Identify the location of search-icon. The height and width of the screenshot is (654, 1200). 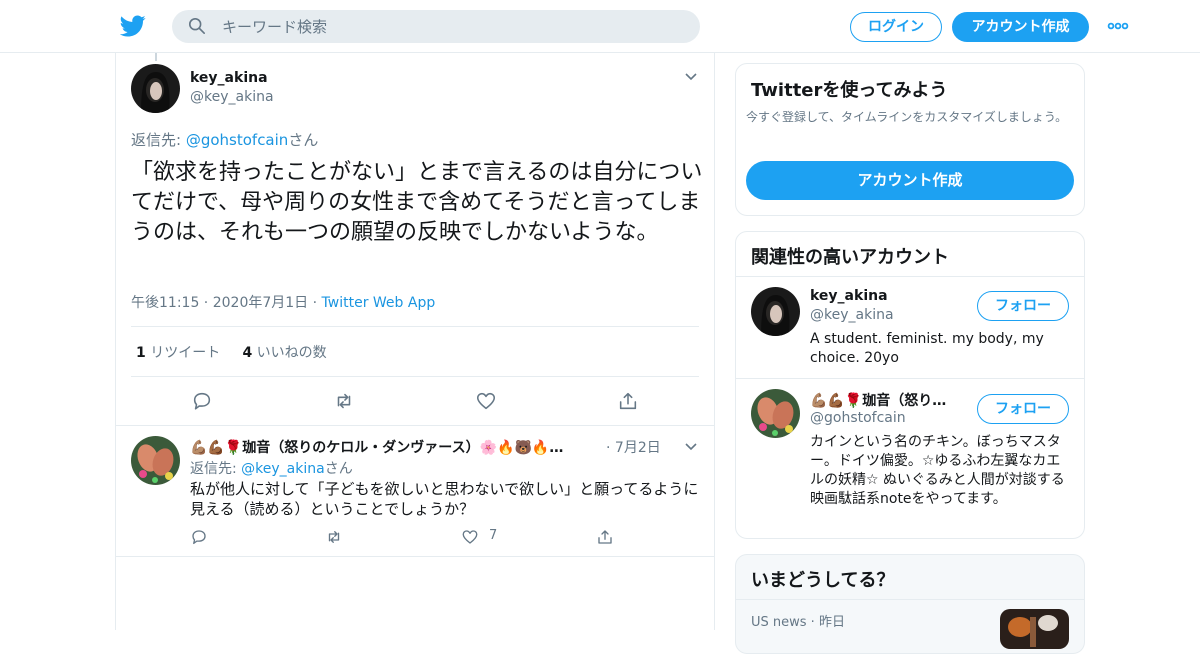
(197, 26).